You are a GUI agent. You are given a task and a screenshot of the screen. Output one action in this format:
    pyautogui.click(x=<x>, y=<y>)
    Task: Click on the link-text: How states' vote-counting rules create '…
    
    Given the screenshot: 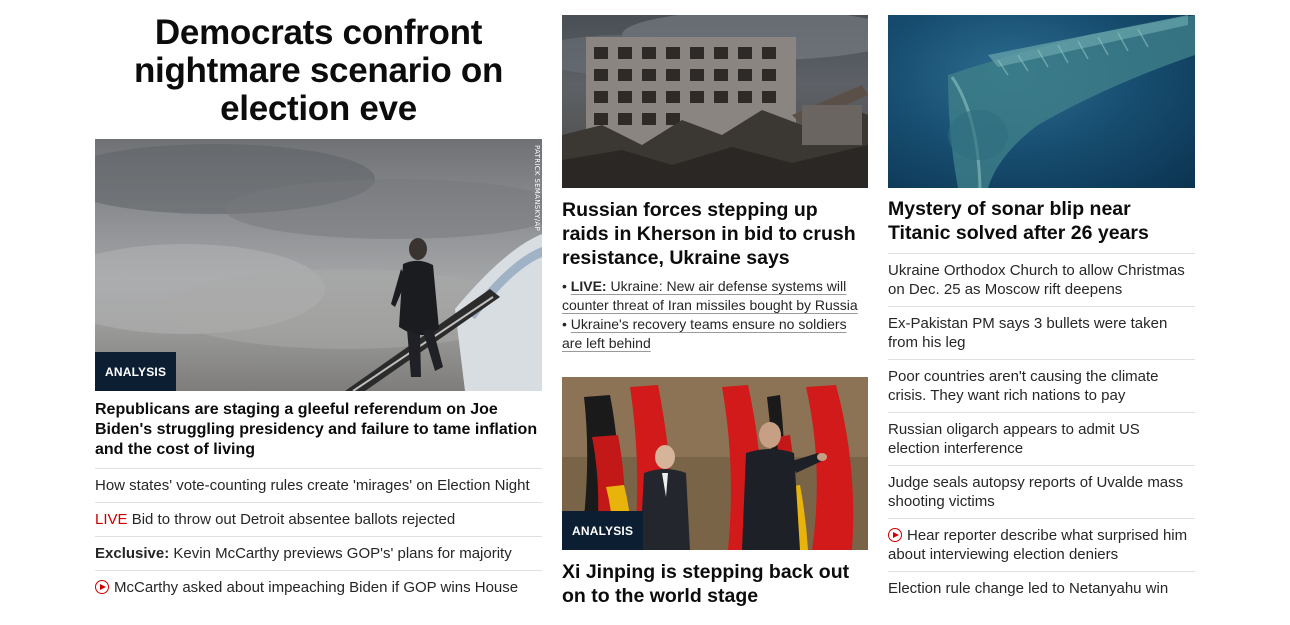 What is the action you would take?
    pyautogui.click(x=312, y=485)
    